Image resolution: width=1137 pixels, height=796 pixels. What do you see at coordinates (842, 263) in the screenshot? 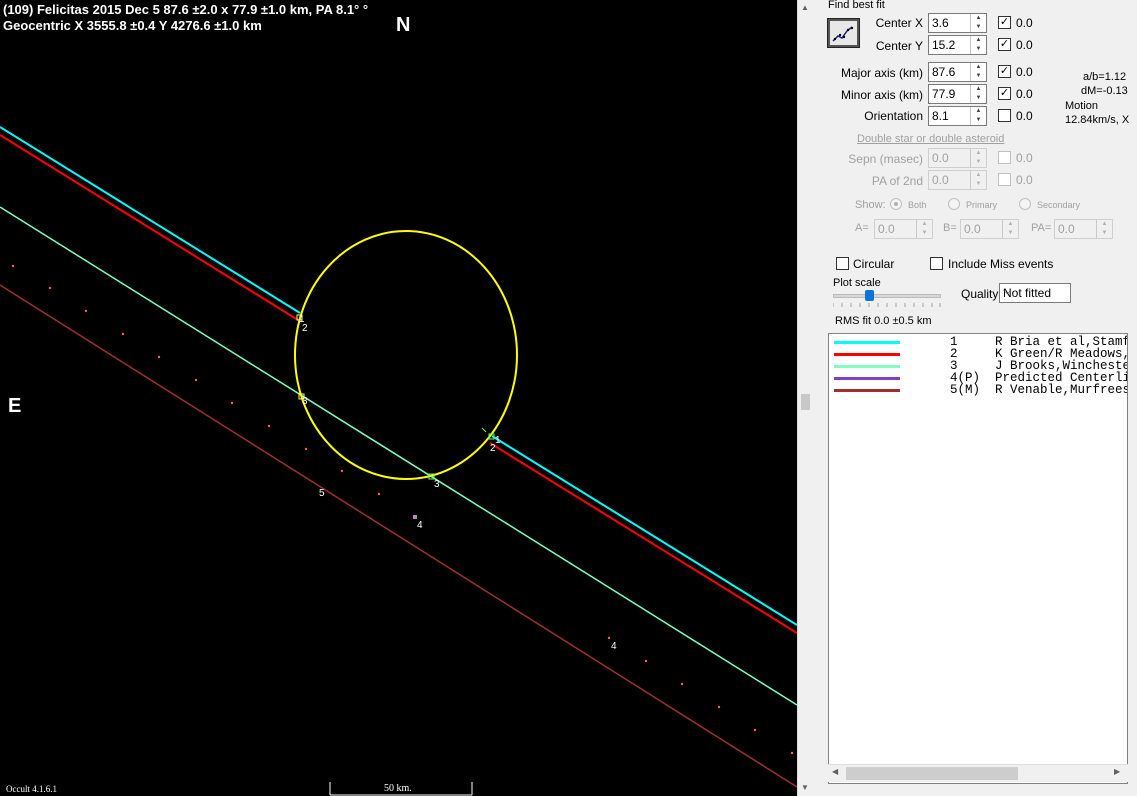
I see `circular-checkbox` at bounding box center [842, 263].